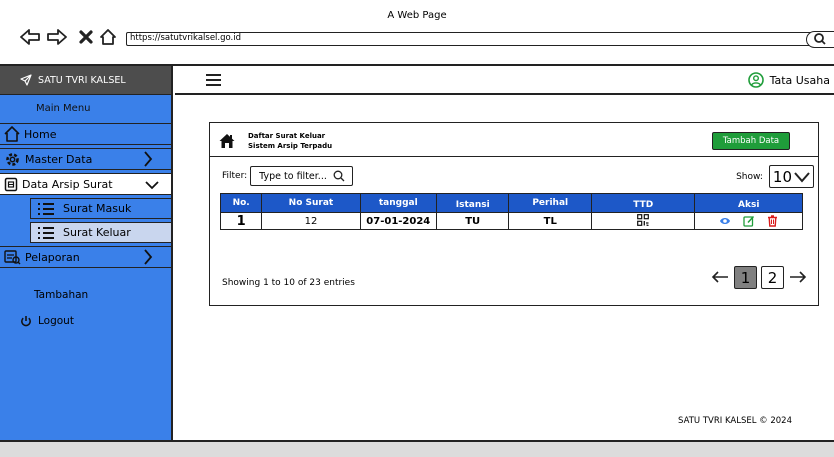 The height and width of the screenshot is (457, 834). What do you see at coordinates (772, 277) in the screenshot?
I see `page-2-button: 2` at bounding box center [772, 277].